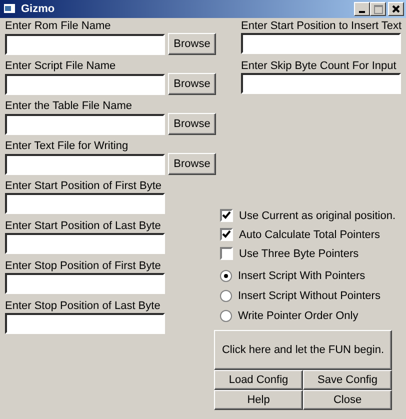 The width and height of the screenshot is (406, 419). Describe the element at coordinates (258, 380) in the screenshot. I see `action-button: Load Config` at that location.